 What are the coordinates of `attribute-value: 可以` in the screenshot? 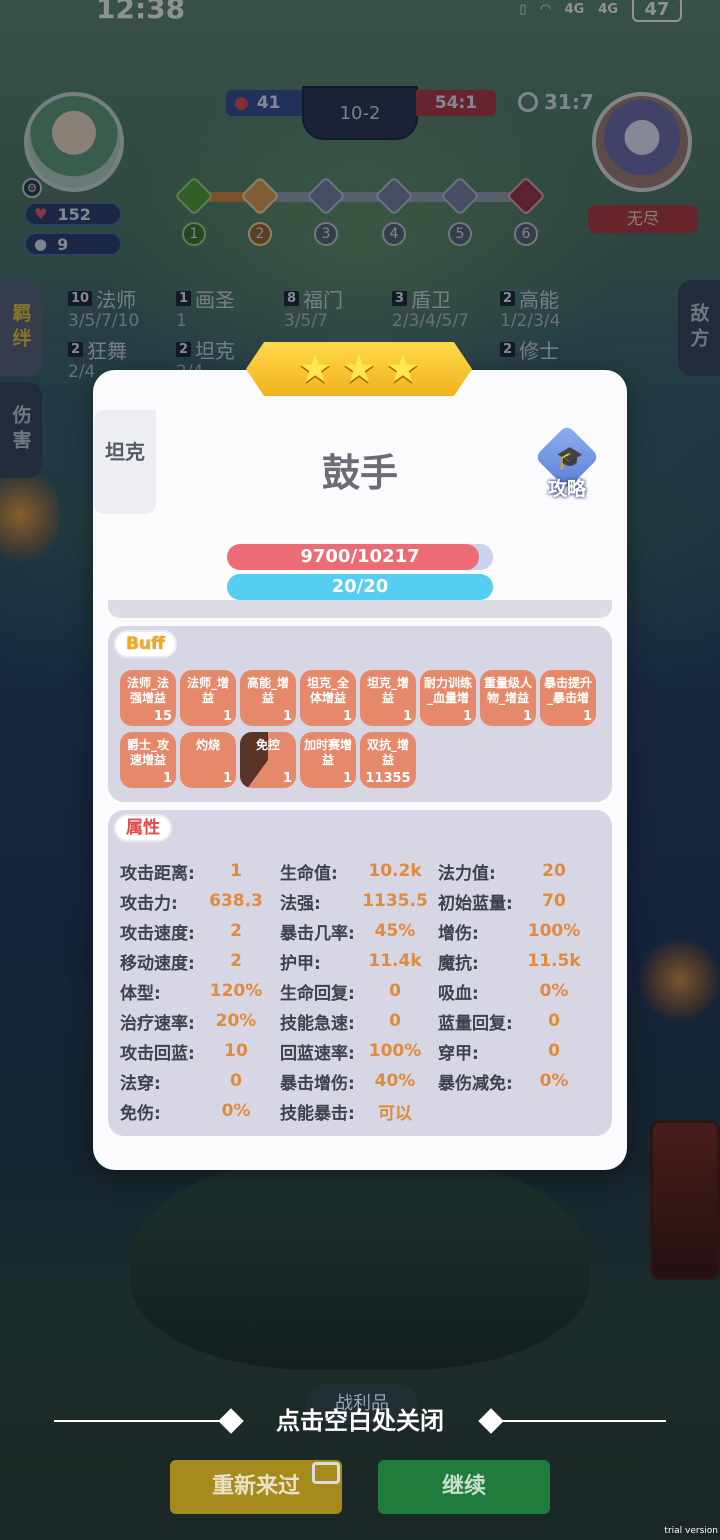 It's located at (395, 1113).